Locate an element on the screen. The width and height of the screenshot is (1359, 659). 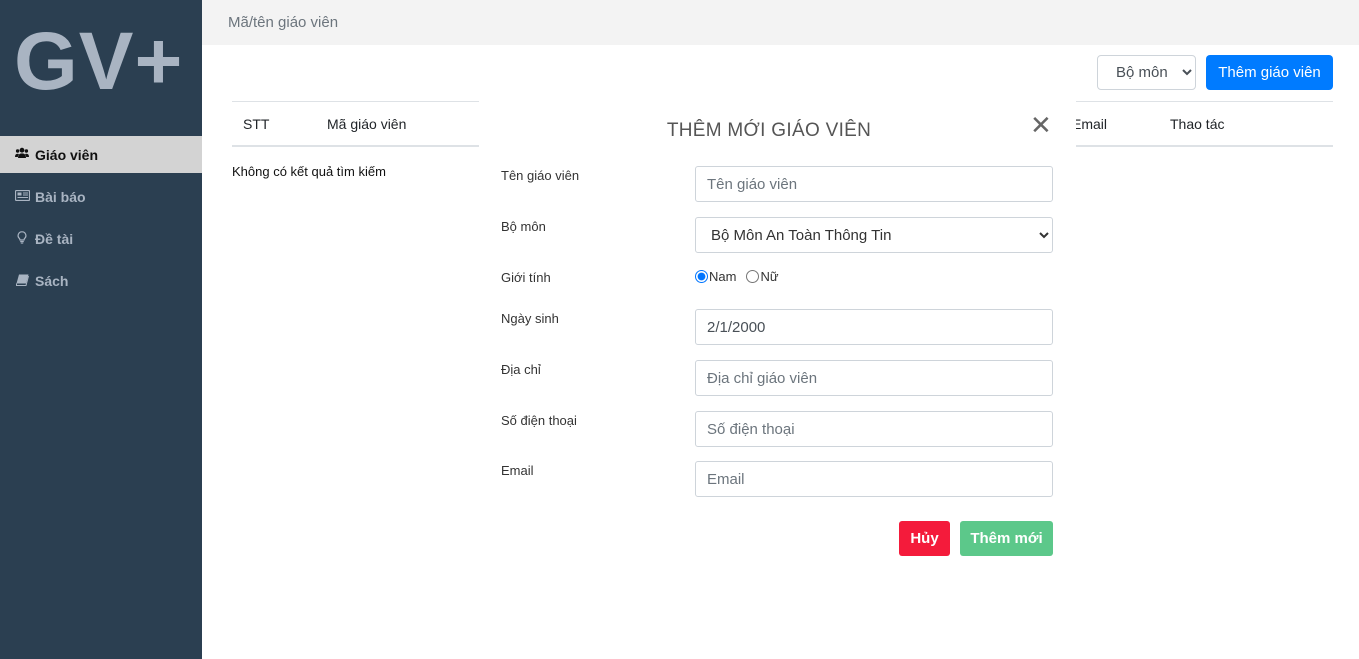
close-icon: ✕ is located at coordinates (1041, 125).